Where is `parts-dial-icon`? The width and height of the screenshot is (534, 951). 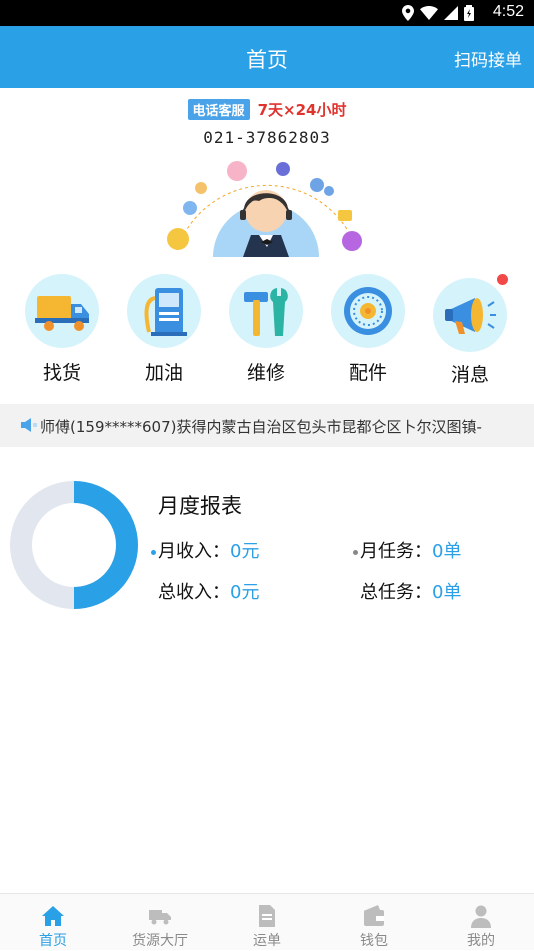
parts-dial-icon is located at coordinates (368, 311).